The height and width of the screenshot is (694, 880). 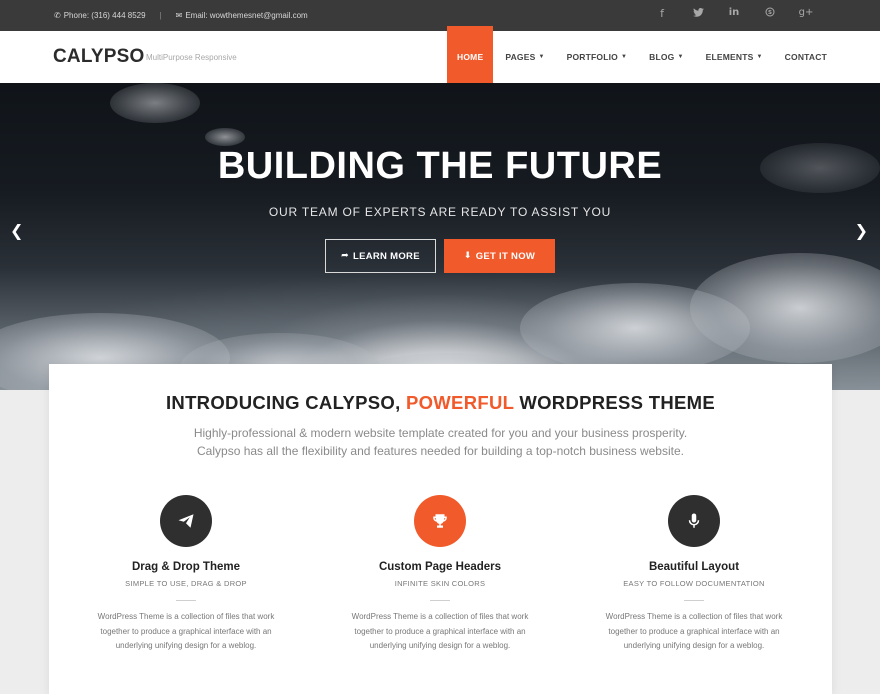 I want to click on site-tagline: MultiPurpose Responsive, so click(x=191, y=57).